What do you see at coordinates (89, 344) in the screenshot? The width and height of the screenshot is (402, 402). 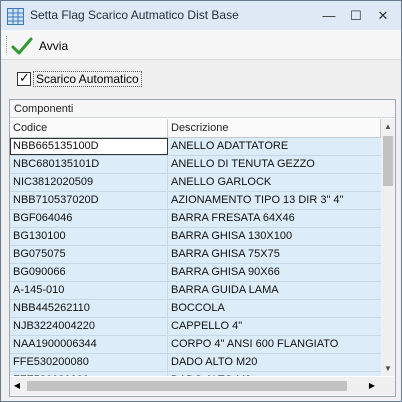 I see `cell-codice: NAA1900006344` at bounding box center [89, 344].